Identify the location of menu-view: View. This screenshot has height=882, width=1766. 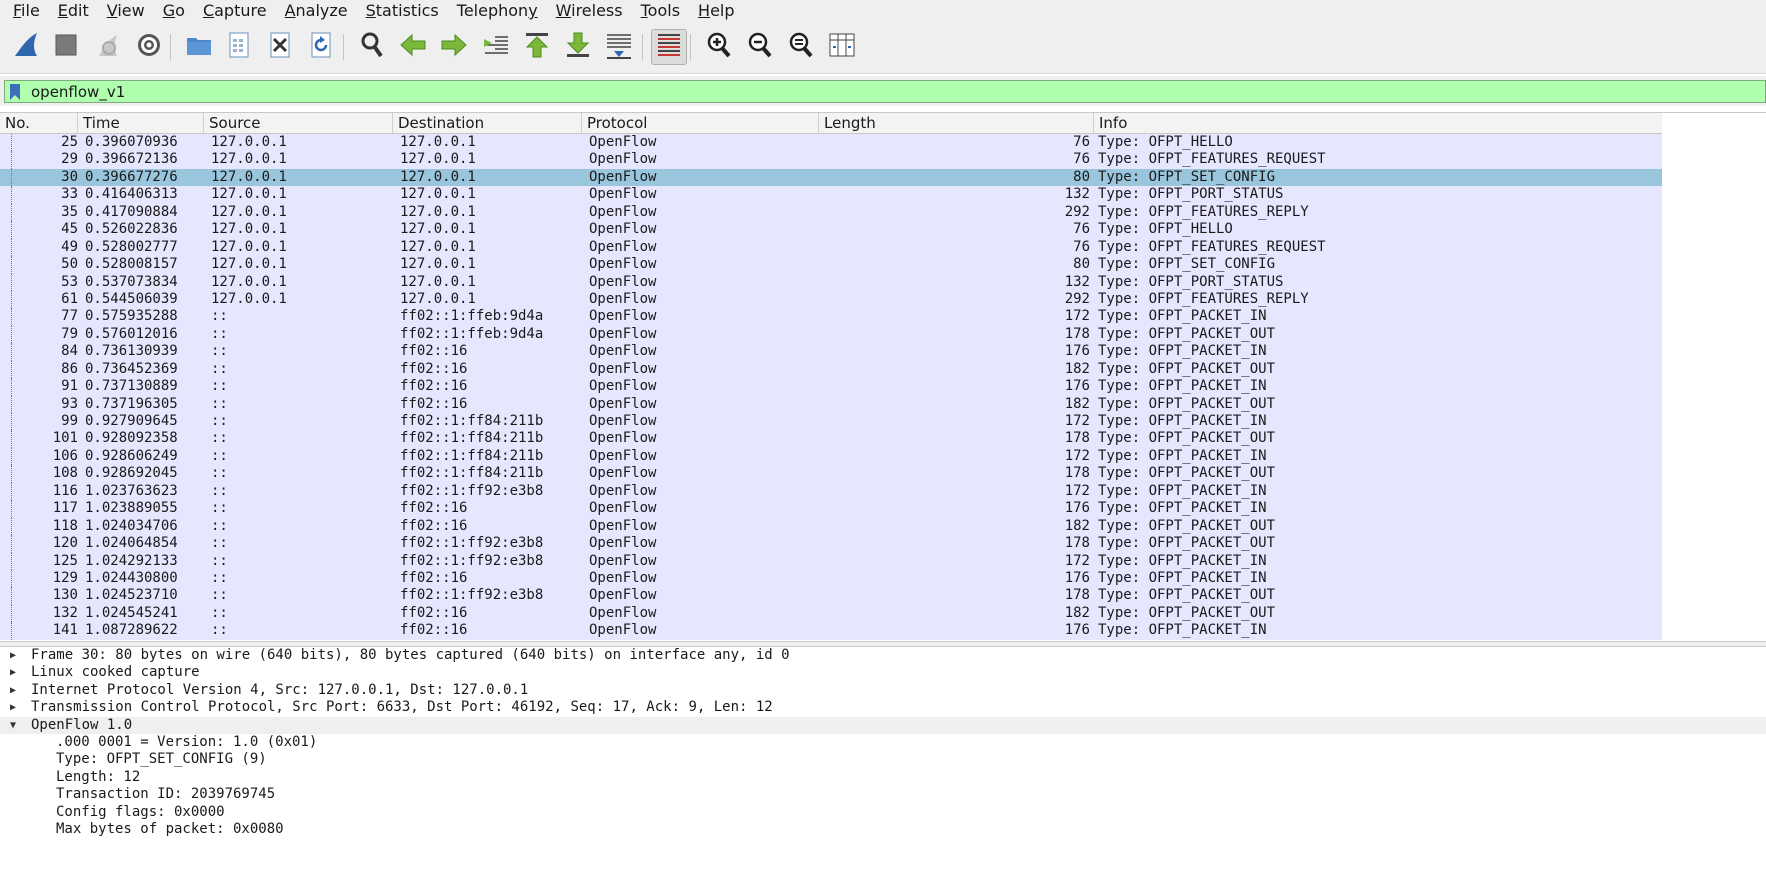
(126, 11).